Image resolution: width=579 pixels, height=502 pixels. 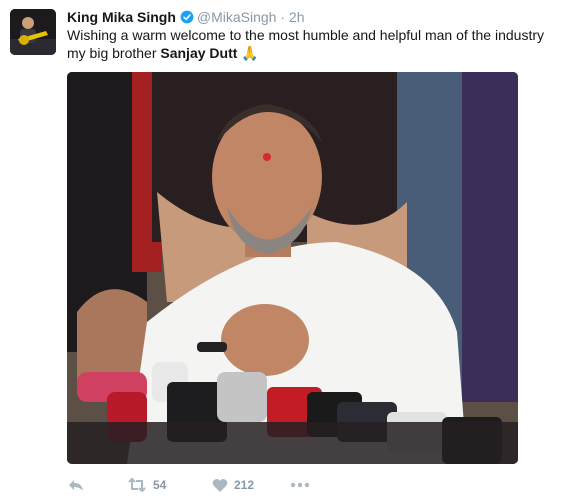 I want to click on retweet-count: 54, so click(x=160, y=485).